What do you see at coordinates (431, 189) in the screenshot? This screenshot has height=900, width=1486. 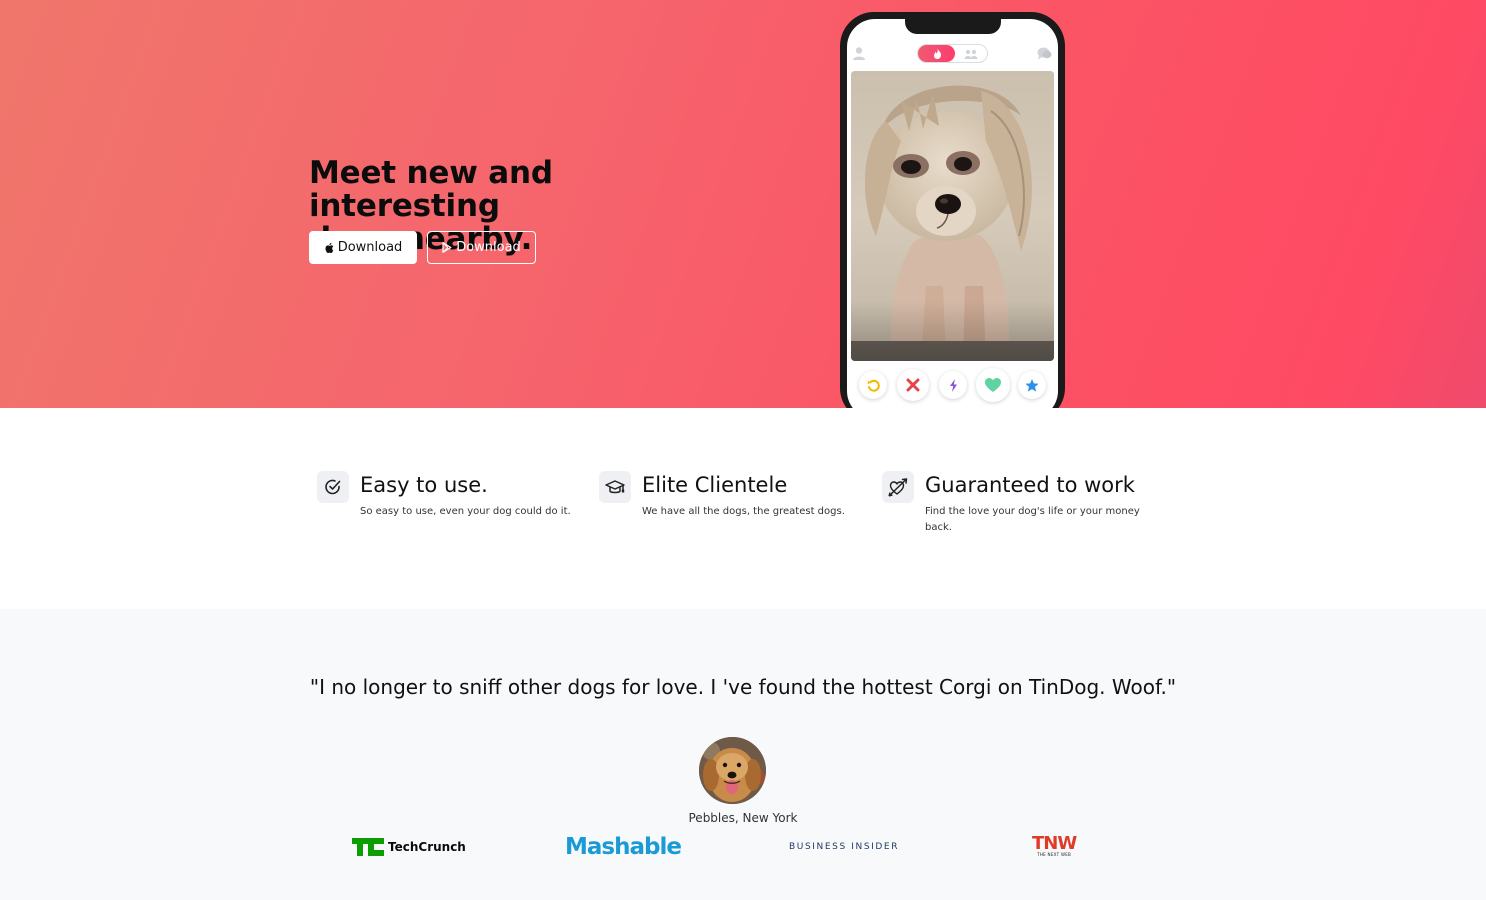 I see `hero-title-line1: Meet new and interesting` at bounding box center [431, 189].